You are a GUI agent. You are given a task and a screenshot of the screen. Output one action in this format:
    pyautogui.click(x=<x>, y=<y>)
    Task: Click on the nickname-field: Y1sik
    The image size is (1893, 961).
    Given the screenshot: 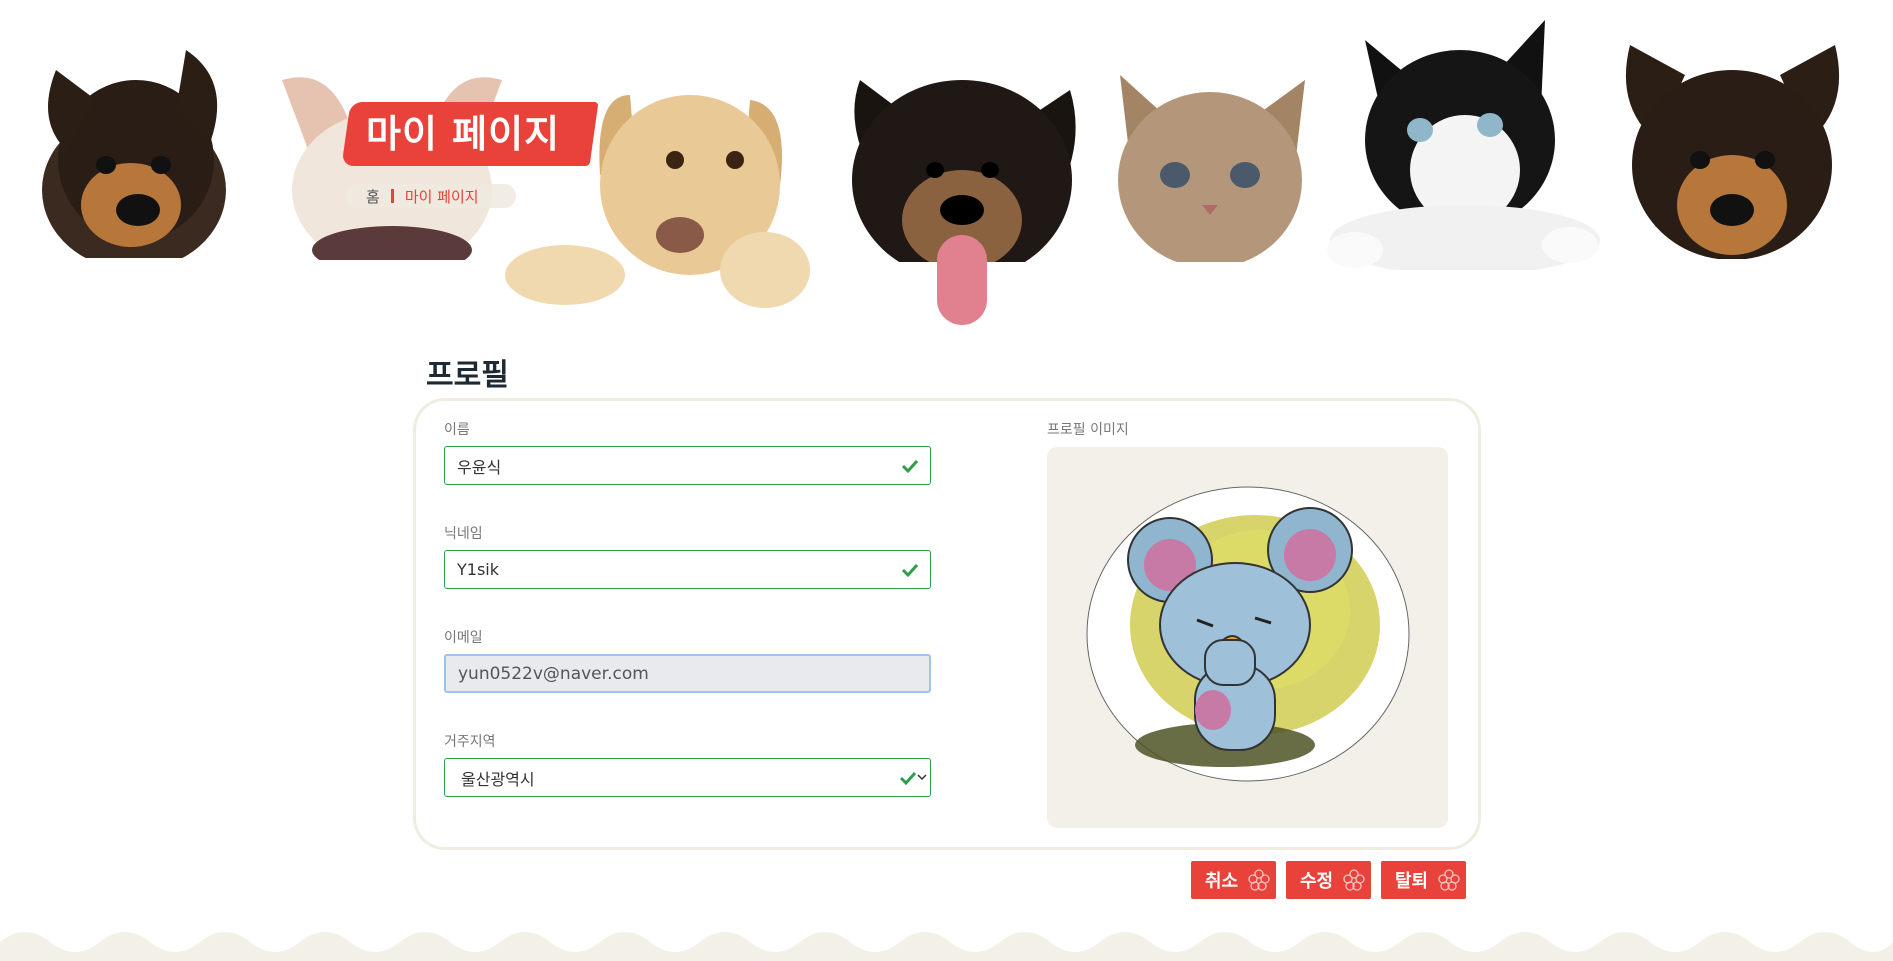 What is the action you would take?
    pyautogui.click(x=687, y=569)
    